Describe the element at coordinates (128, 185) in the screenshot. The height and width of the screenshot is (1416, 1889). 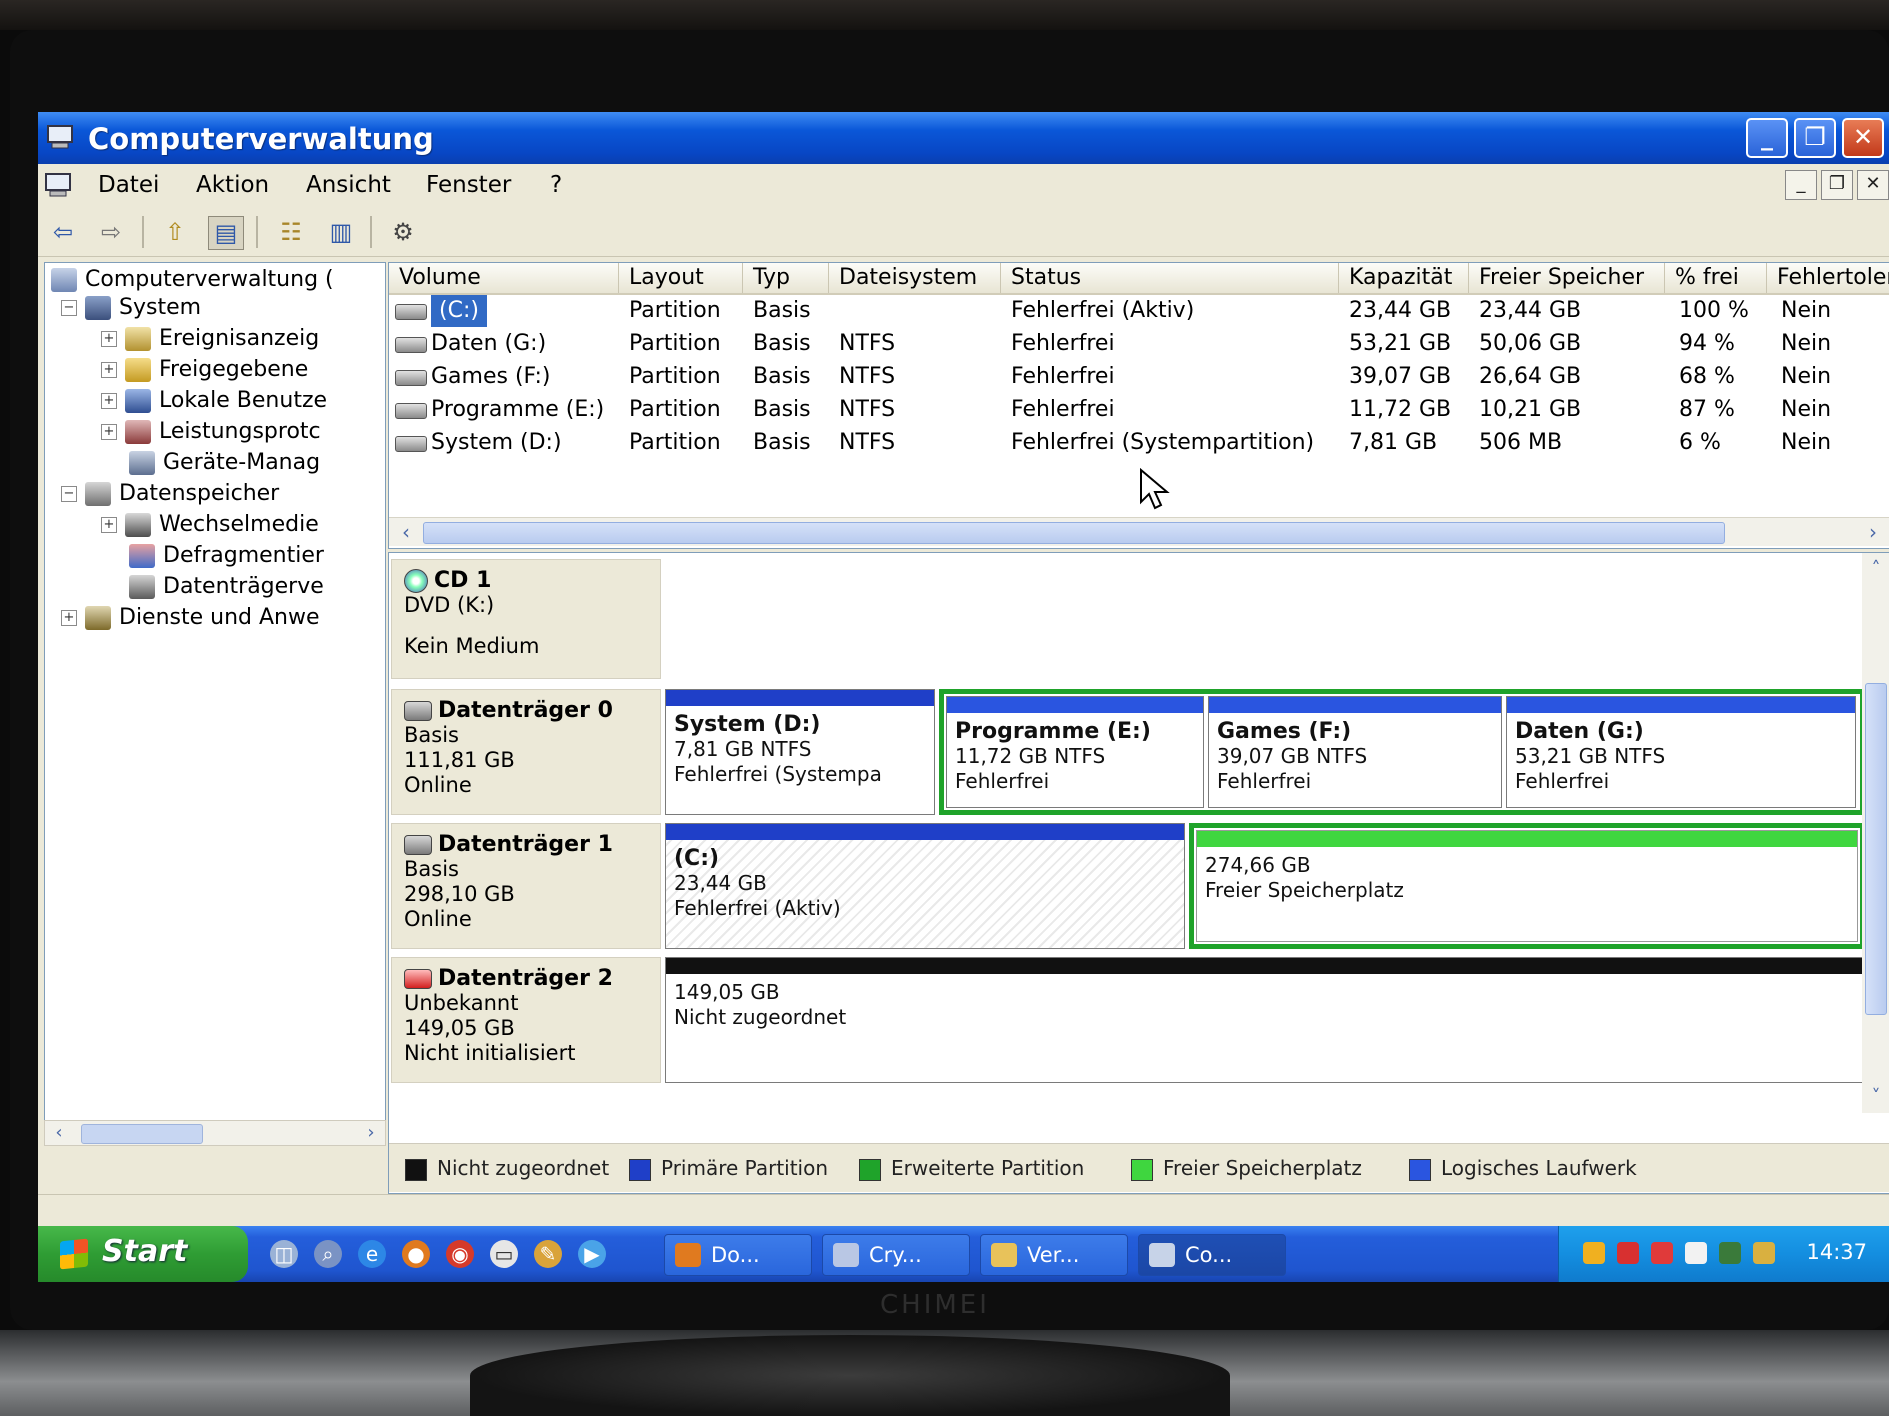
I see `menu-datei: Datei` at that location.